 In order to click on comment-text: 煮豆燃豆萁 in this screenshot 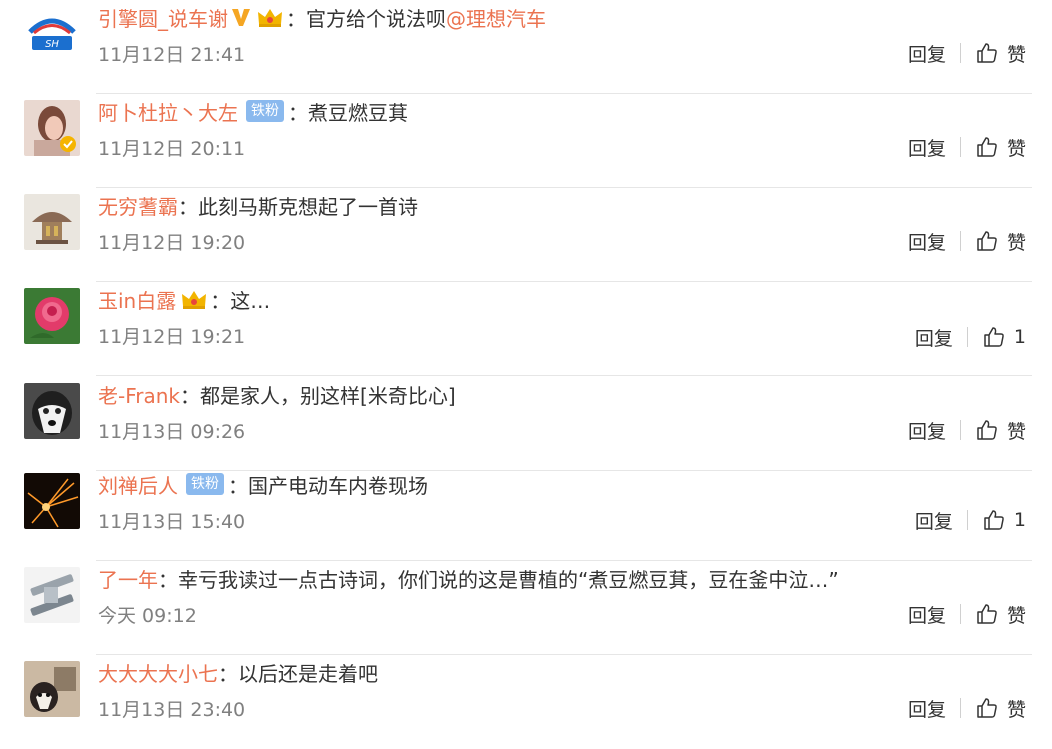, I will do `click(358, 112)`.